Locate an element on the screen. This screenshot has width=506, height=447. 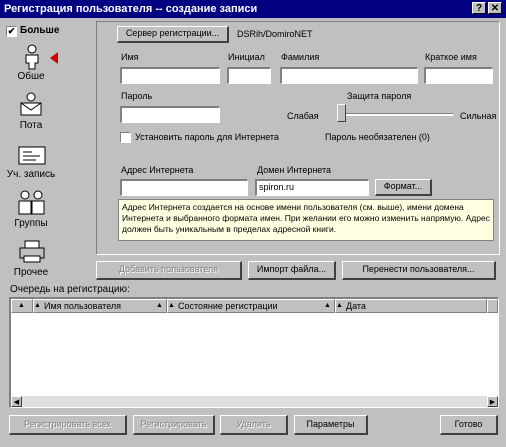
add-user-button: Добавить пользователя is located at coordinates (169, 270).